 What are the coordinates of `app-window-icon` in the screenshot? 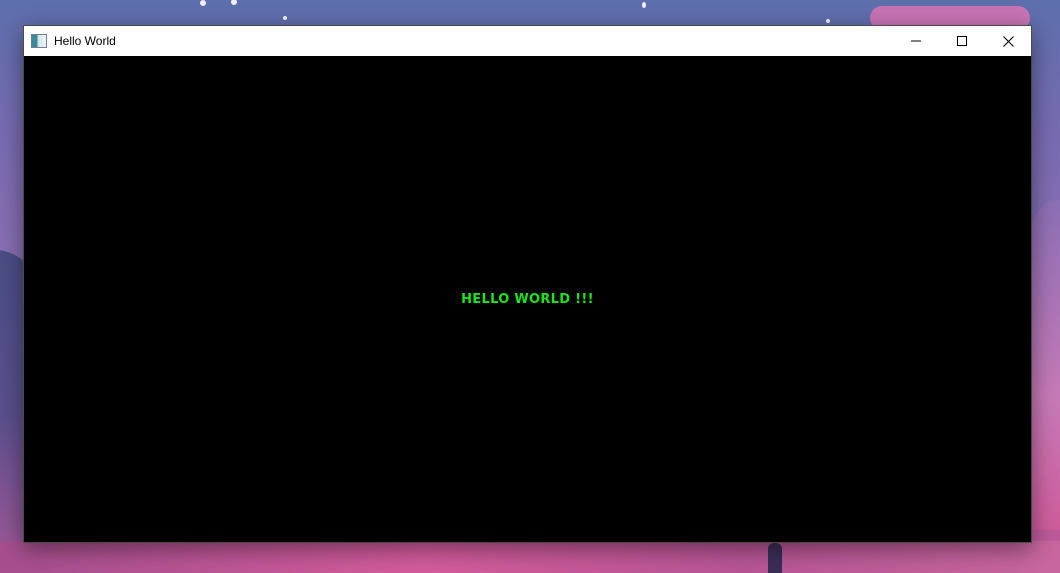 It's located at (39, 41).